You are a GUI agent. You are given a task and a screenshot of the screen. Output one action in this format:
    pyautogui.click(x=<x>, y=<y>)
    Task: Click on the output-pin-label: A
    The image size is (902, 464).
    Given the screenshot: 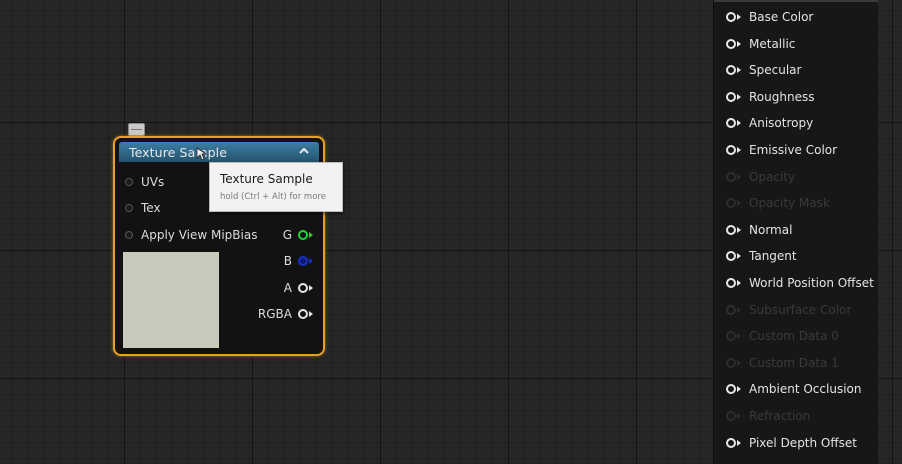 What is the action you would take?
    pyautogui.click(x=287, y=288)
    